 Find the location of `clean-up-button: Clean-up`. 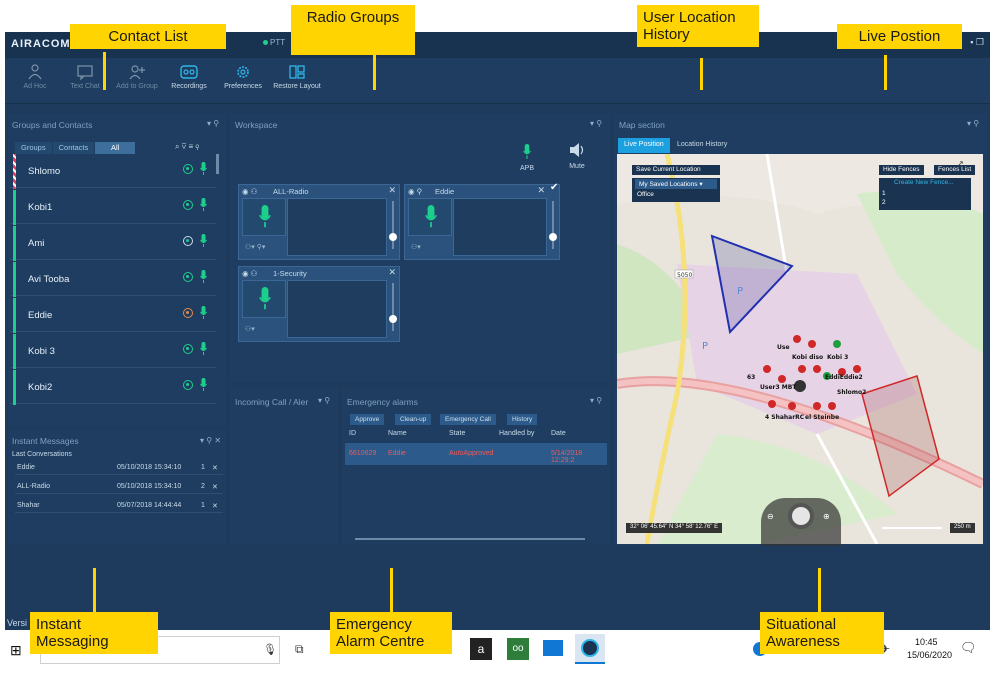

clean-up-button: Clean-up is located at coordinates (413, 419).